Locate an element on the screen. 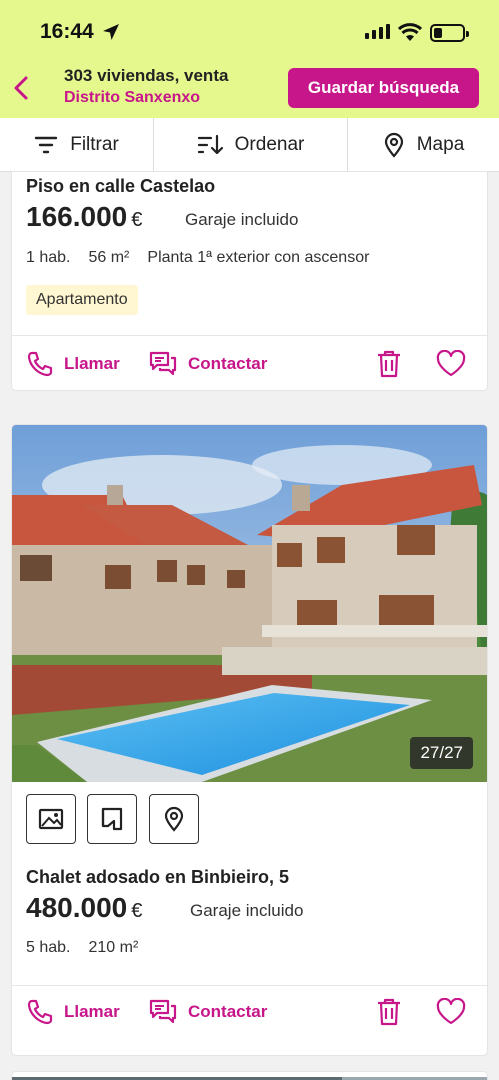 This screenshot has height=1080, width=499. listing-price: 480.000 € is located at coordinates (84, 908).